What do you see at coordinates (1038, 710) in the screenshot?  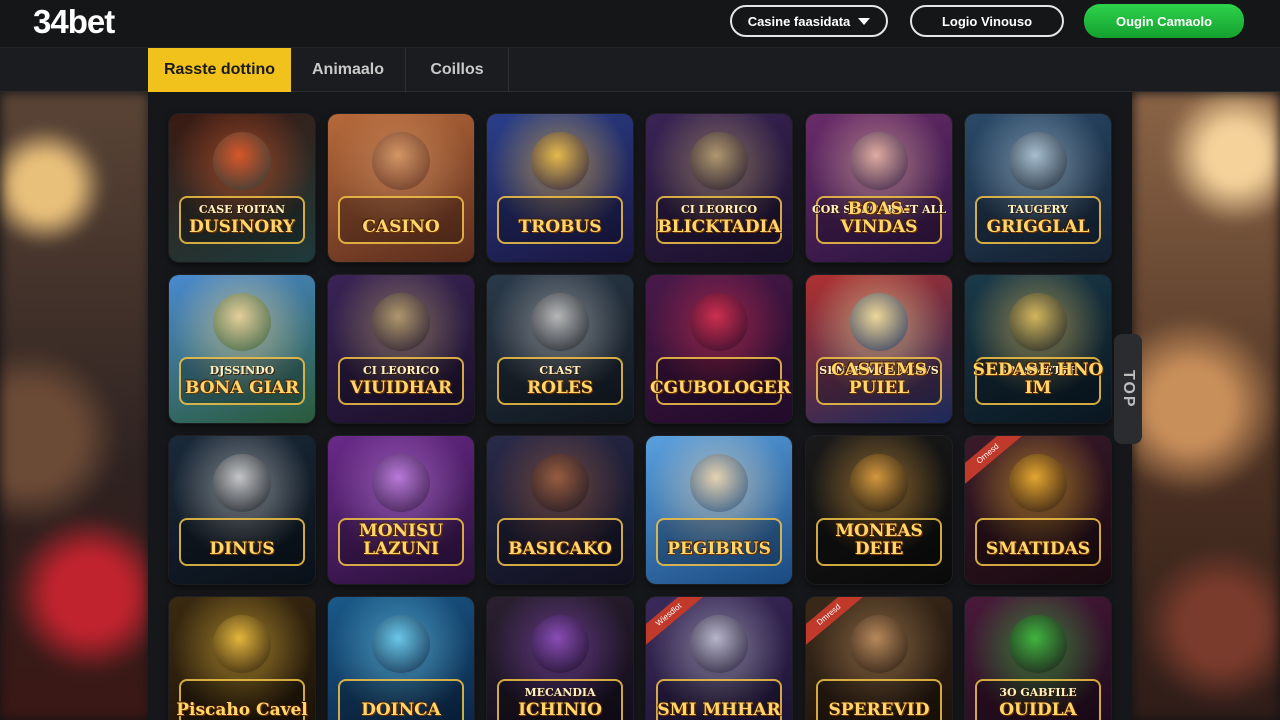 I see `game-title: OUIDLA` at bounding box center [1038, 710].